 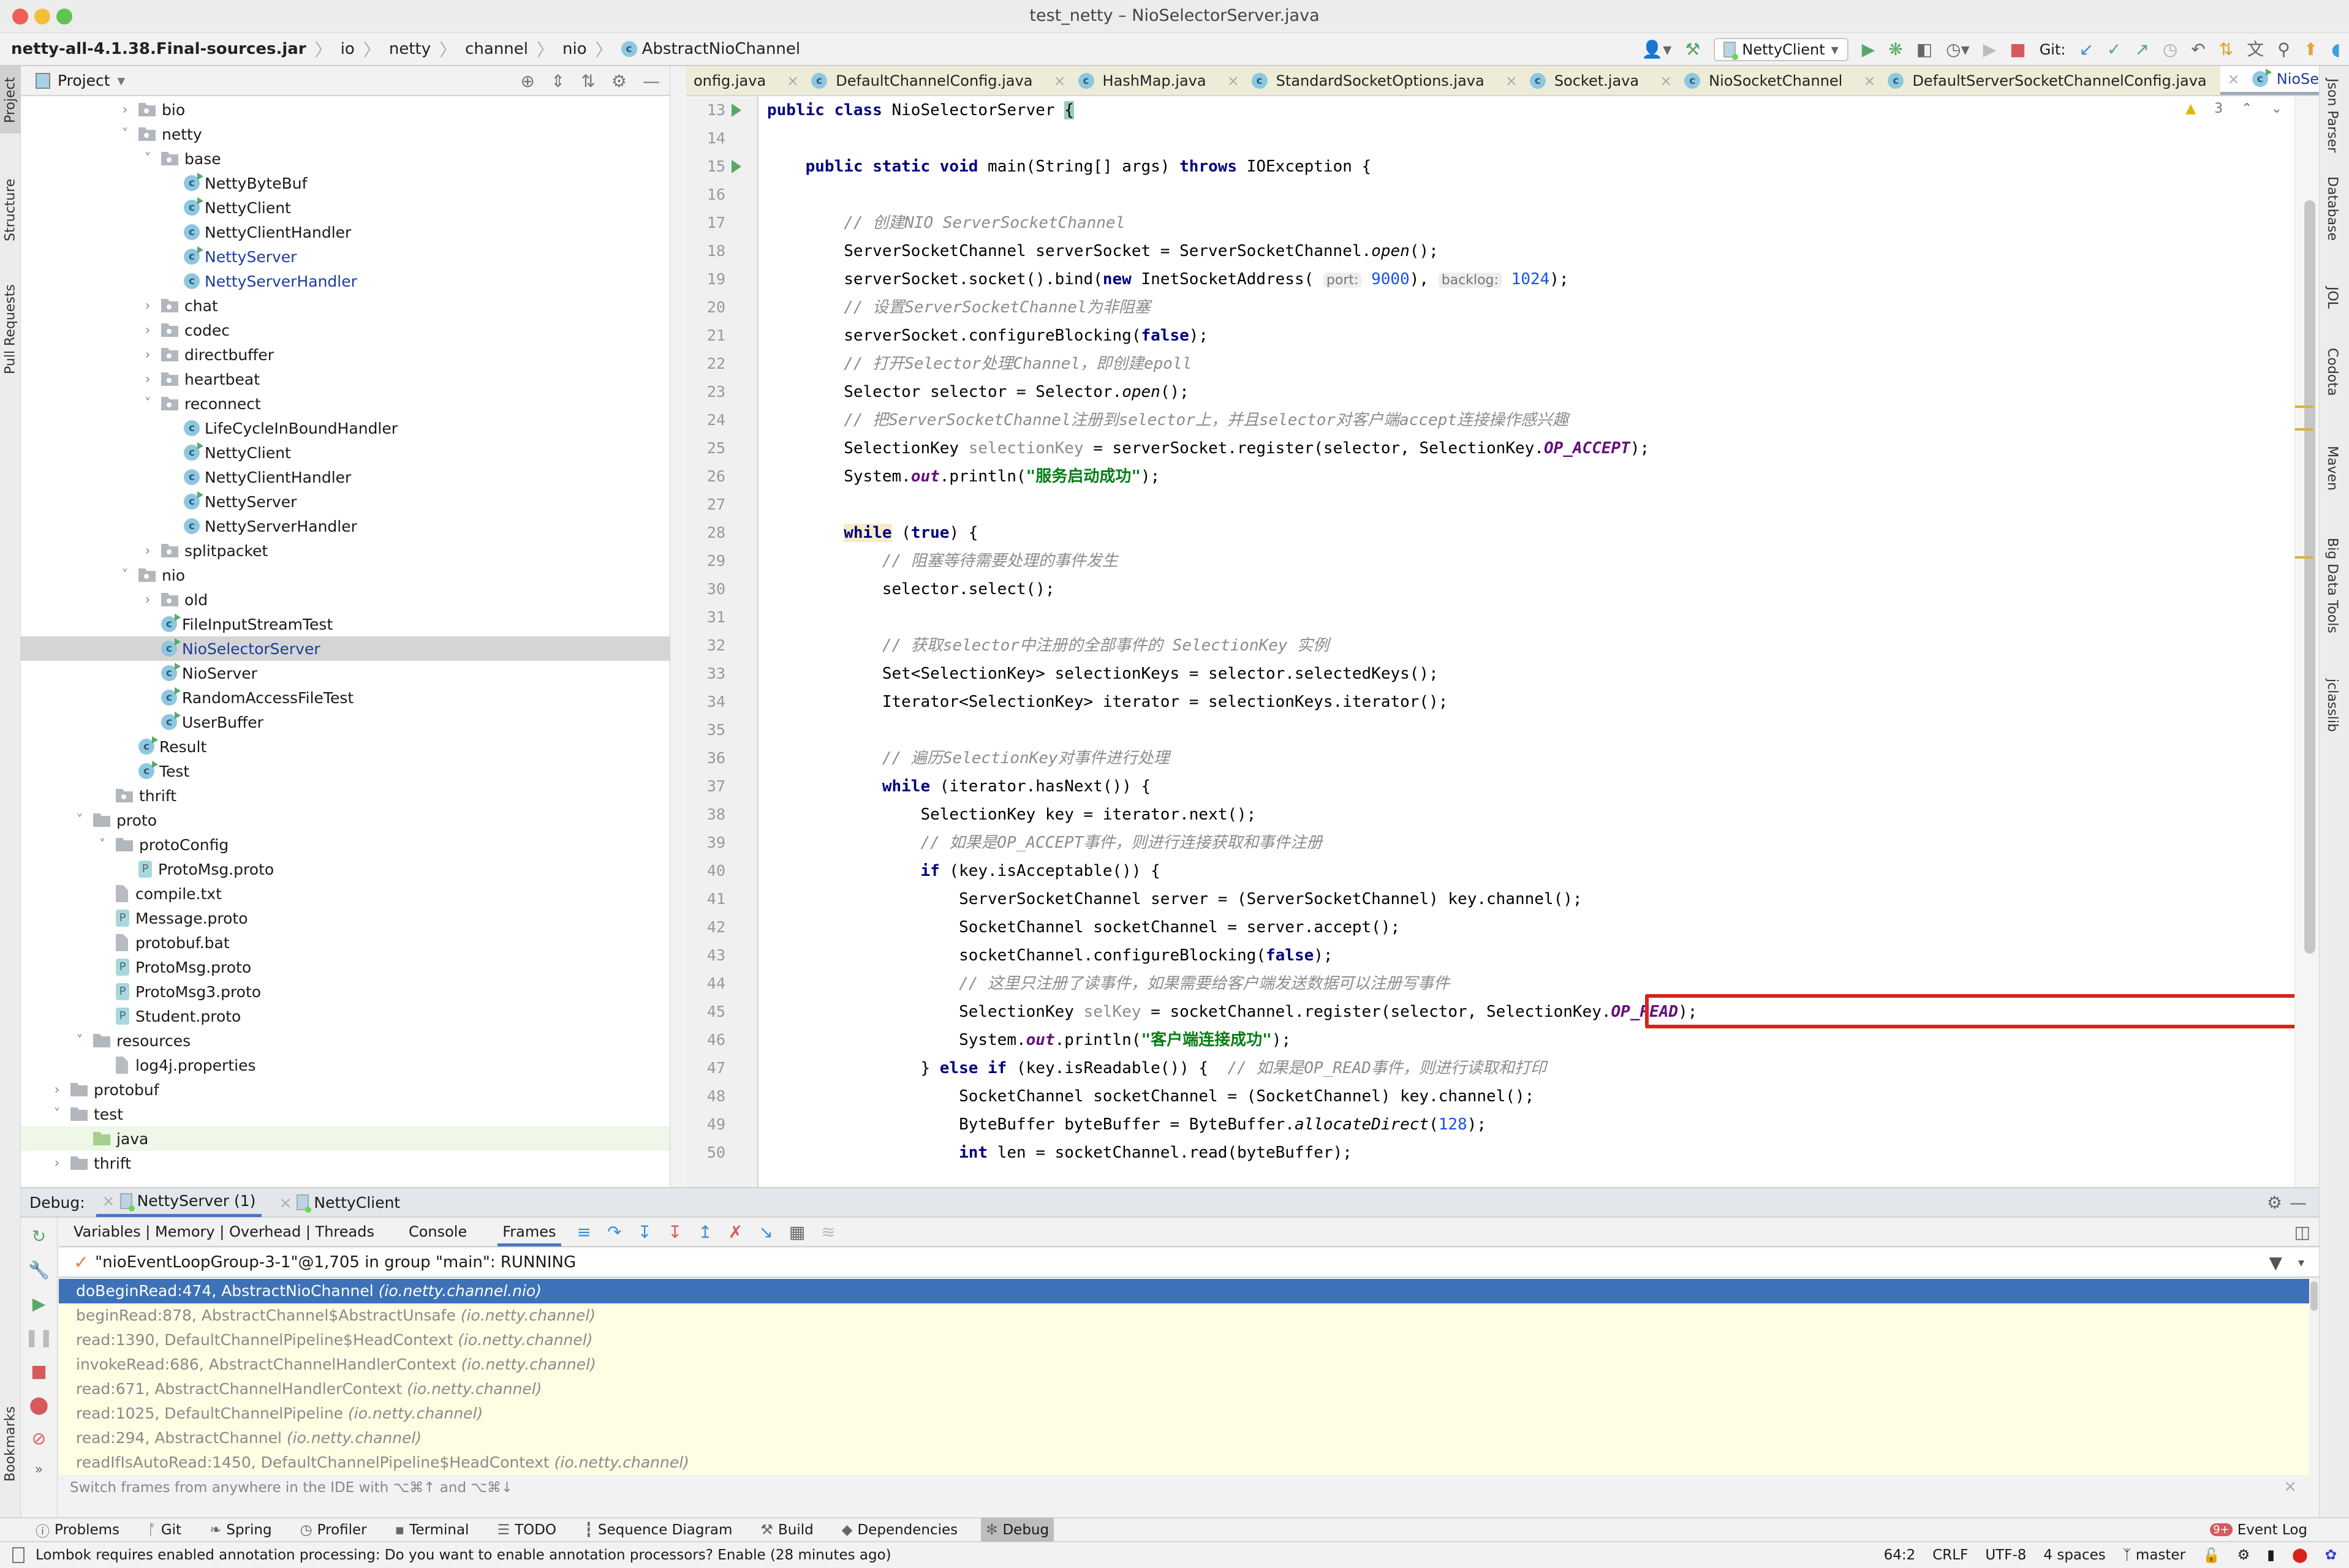 What do you see at coordinates (345, 600) in the screenshot?
I see `tree-item: › old` at bounding box center [345, 600].